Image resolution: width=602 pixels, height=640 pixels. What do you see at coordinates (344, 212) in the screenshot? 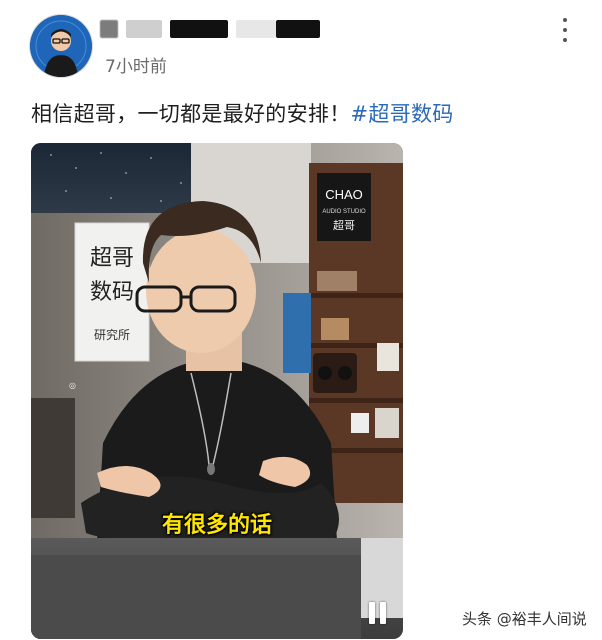
I see `svg-text: AUDIO STUDIO` at bounding box center [344, 212].